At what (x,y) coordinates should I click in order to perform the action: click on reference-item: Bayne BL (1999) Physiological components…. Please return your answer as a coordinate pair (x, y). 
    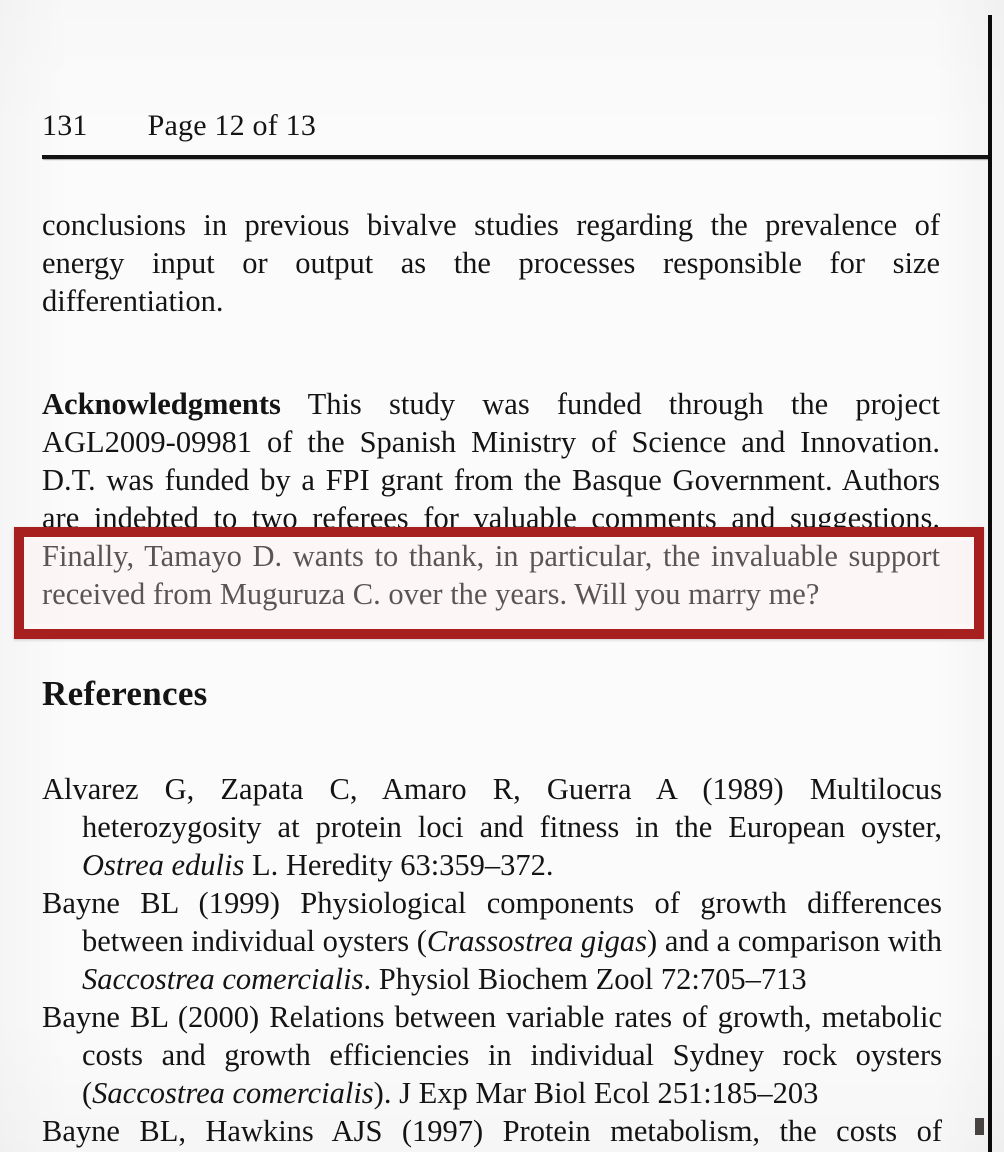
    Looking at the image, I should click on (492, 941).